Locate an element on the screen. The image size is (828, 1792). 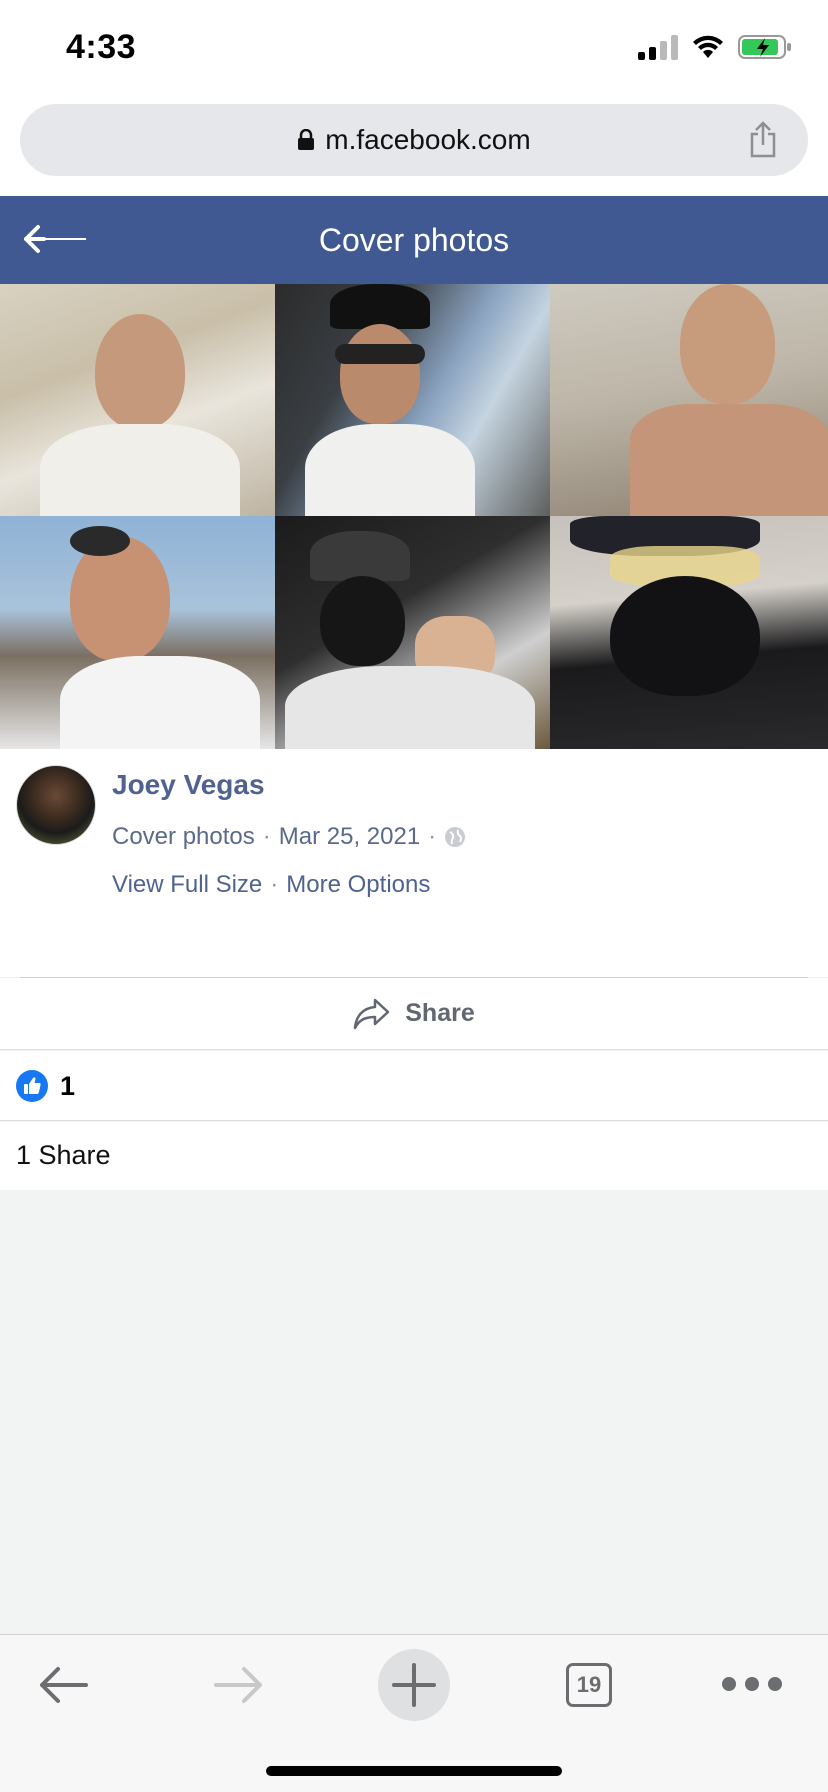
browser-forward-icon is located at coordinates (238, 1685).